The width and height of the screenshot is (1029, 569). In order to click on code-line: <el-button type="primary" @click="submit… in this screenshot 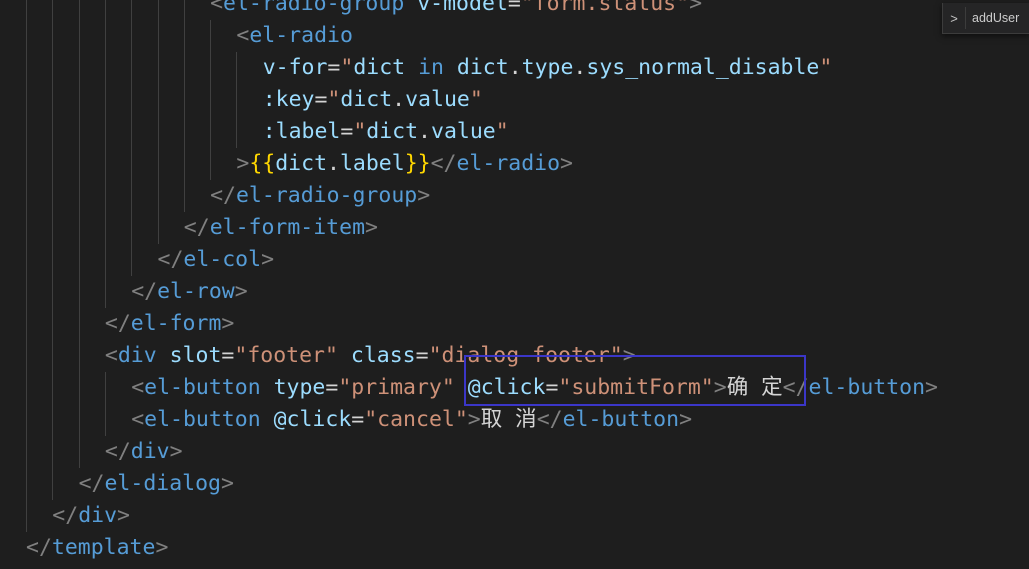, I will do `click(534, 388)`.